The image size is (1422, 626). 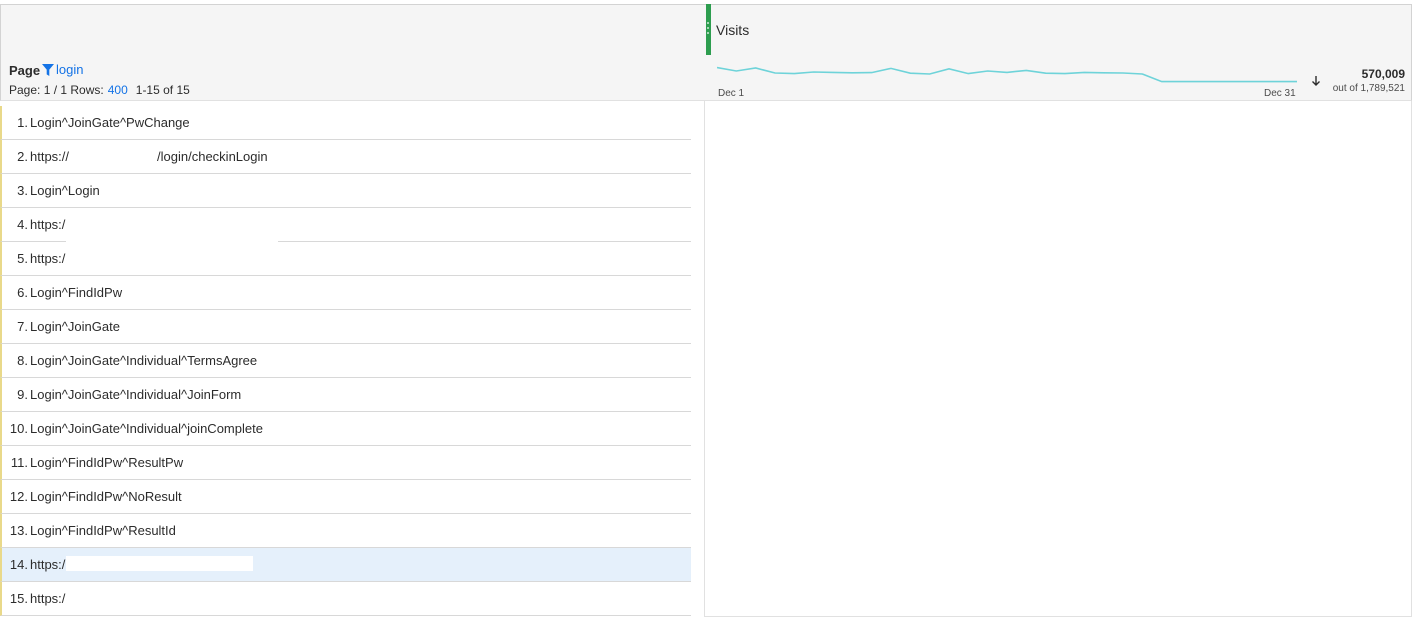 I want to click on row-label-suffix: /login/checkinLogin, so click(x=212, y=156).